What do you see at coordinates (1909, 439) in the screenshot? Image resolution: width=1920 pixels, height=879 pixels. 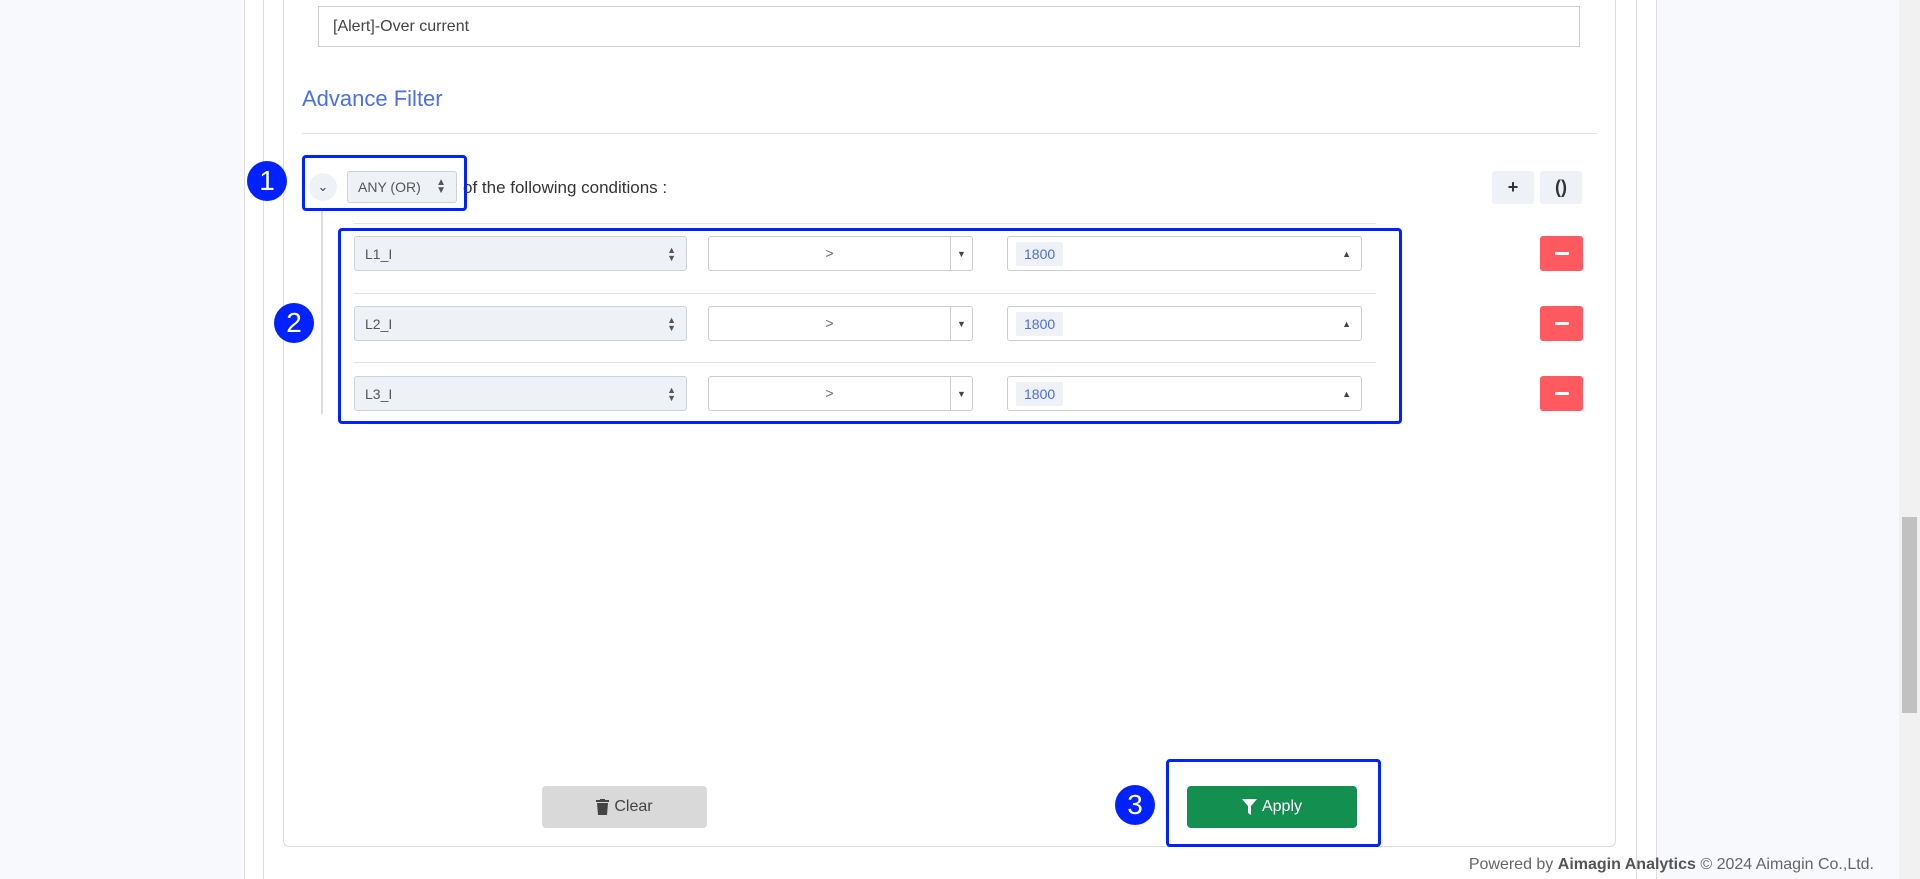 I see `scrollbar` at bounding box center [1909, 439].